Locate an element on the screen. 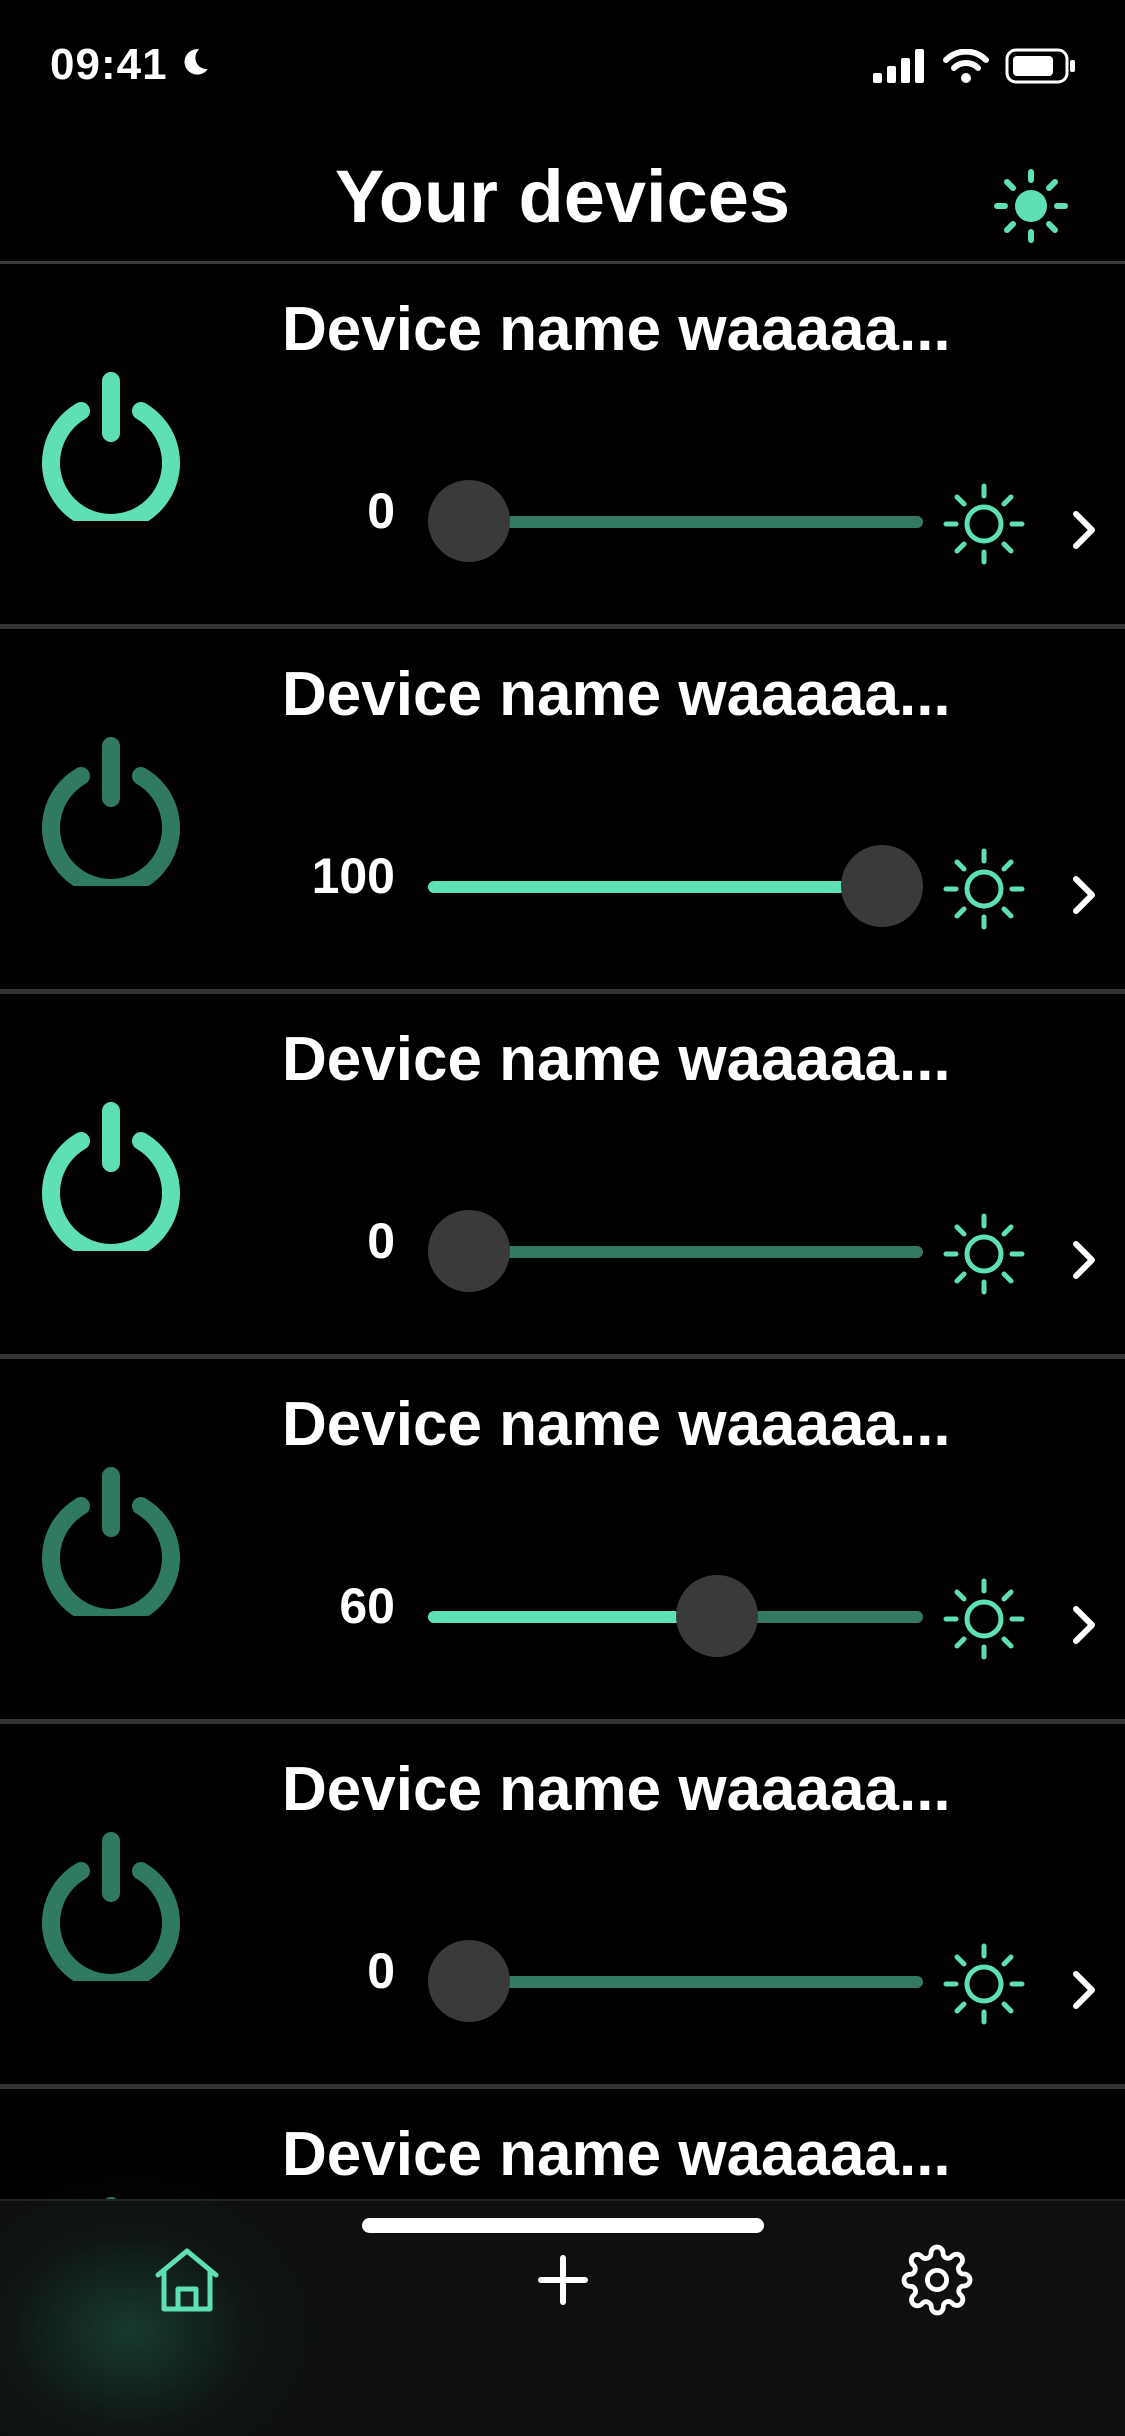  cellular-signal-icon is located at coordinates (900, 68).